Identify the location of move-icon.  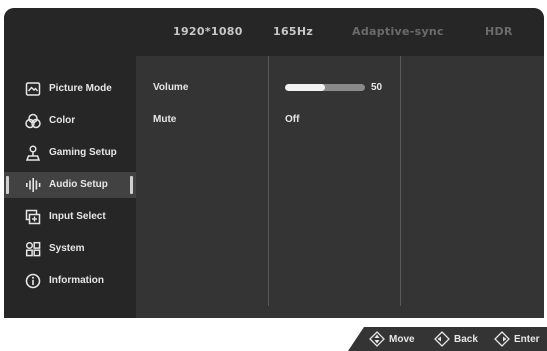
(377, 339).